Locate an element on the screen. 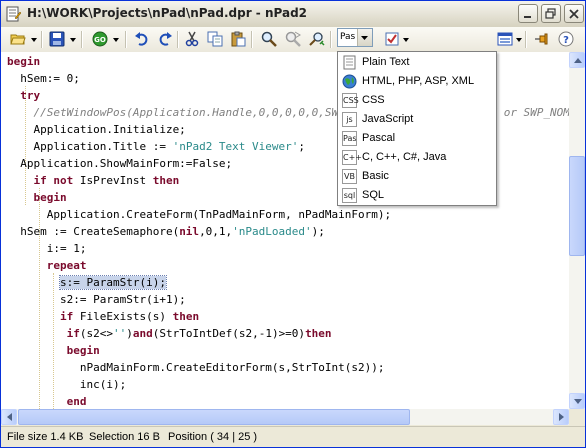  go-dropdown-arrow is located at coordinates (116, 39).